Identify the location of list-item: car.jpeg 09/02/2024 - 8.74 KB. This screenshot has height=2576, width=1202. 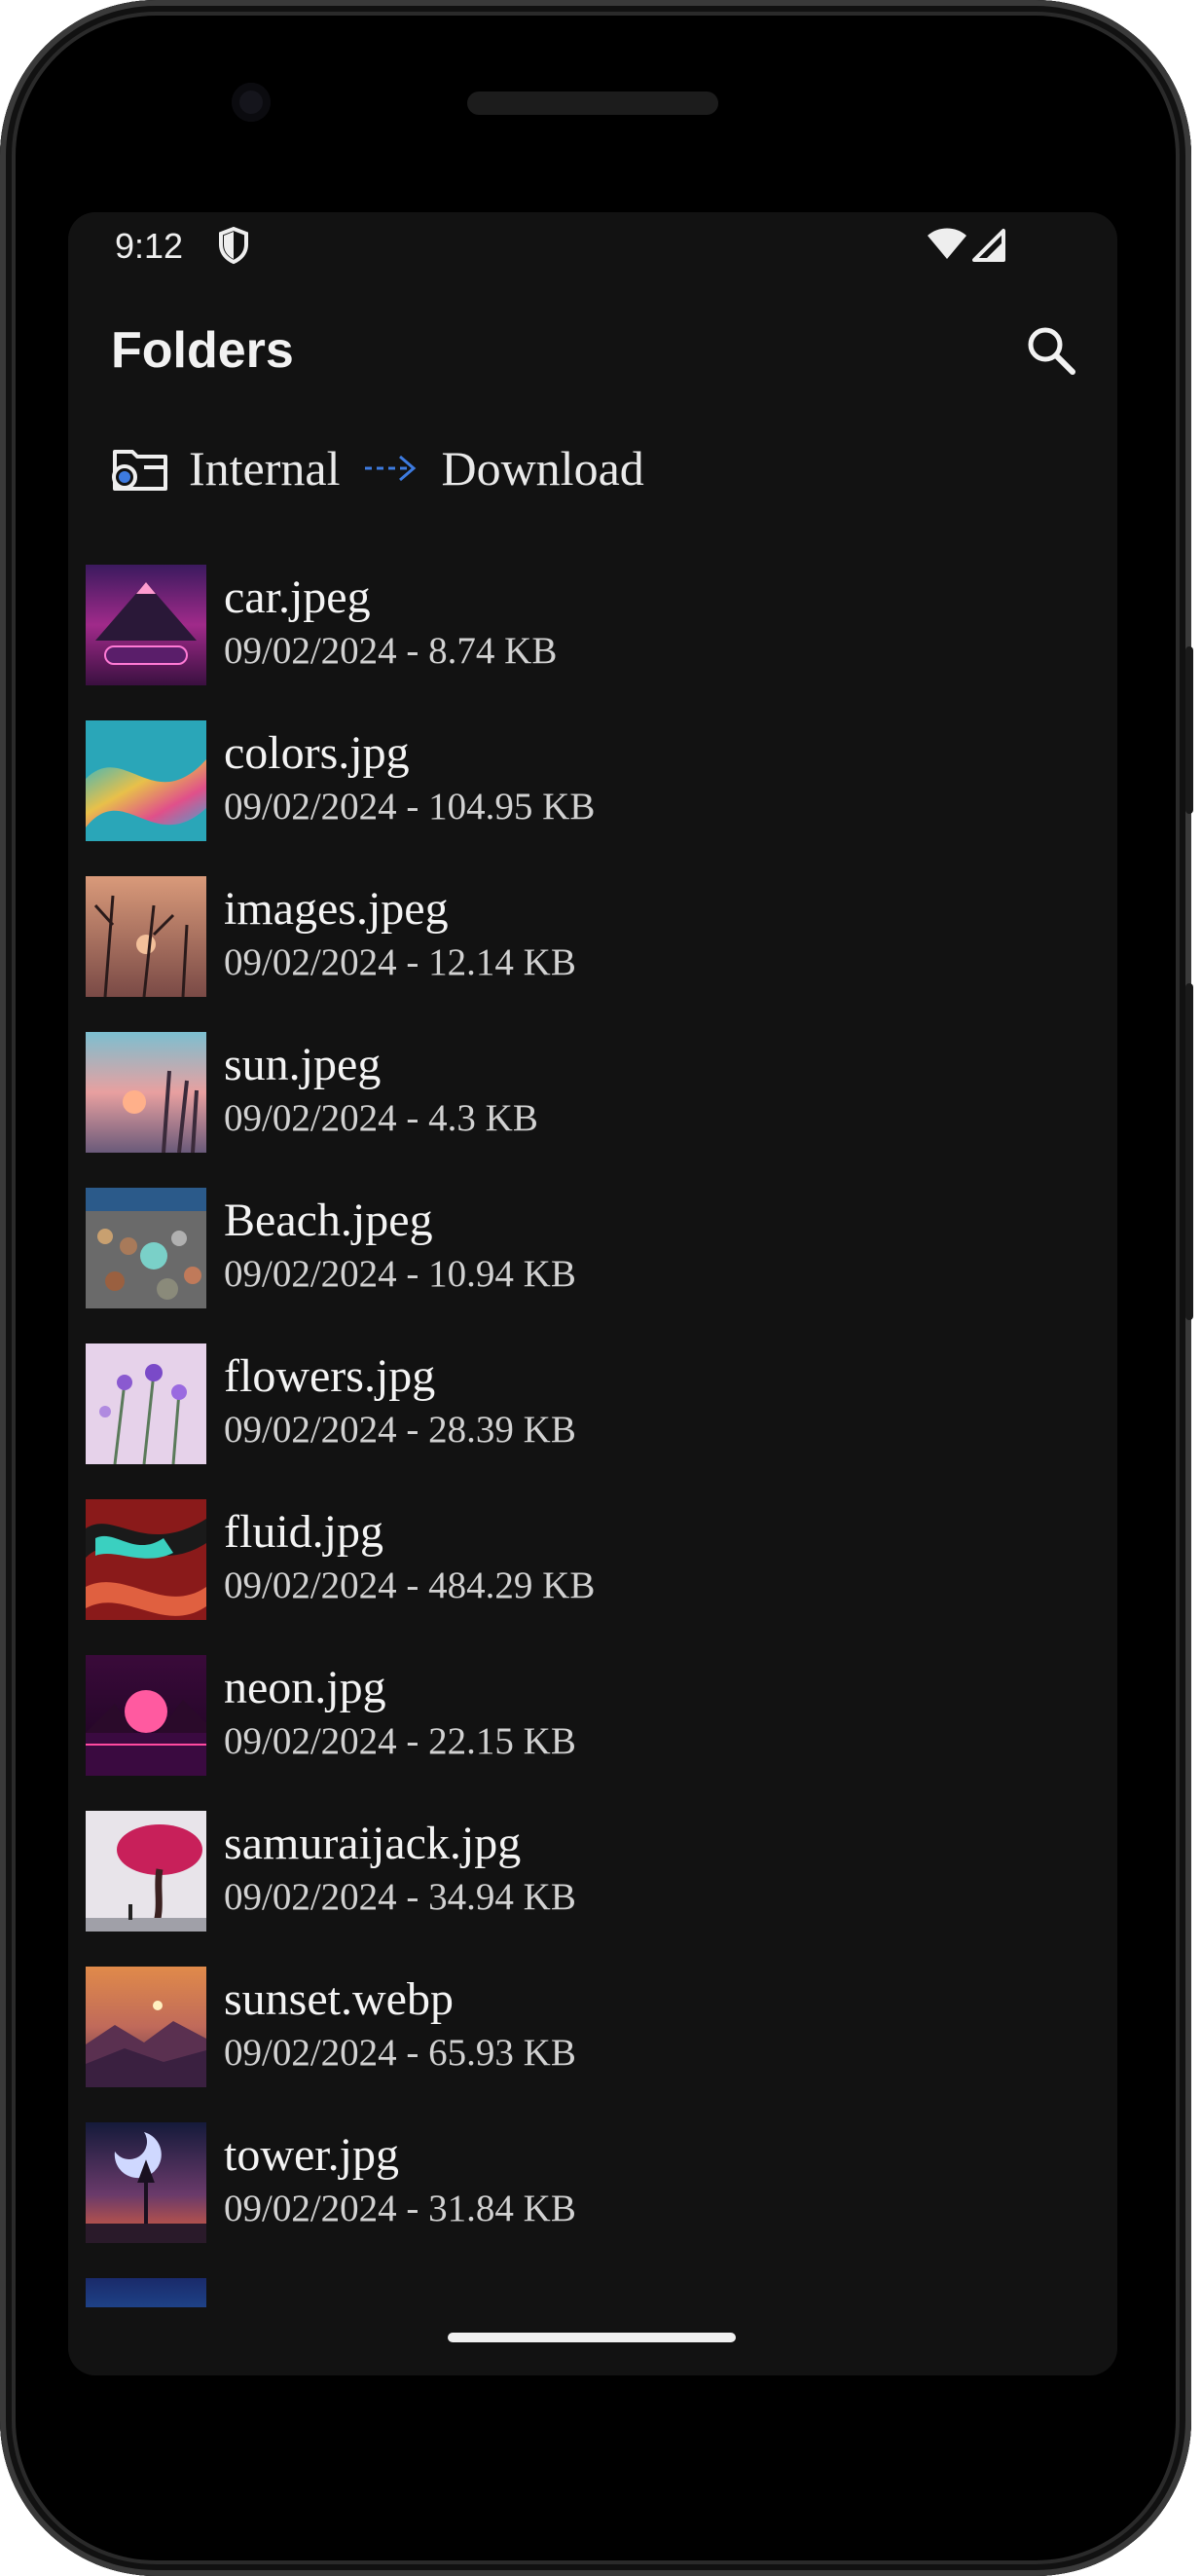
(592, 633).